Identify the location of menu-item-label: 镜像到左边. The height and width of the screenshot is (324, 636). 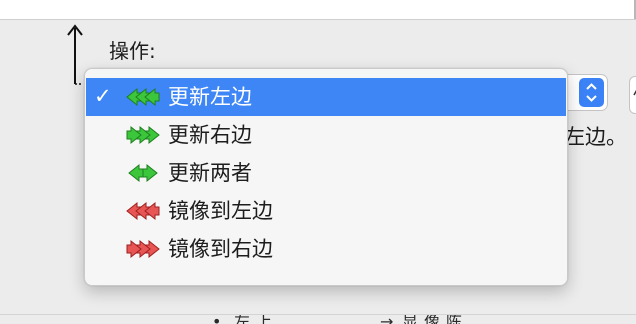
(220, 211).